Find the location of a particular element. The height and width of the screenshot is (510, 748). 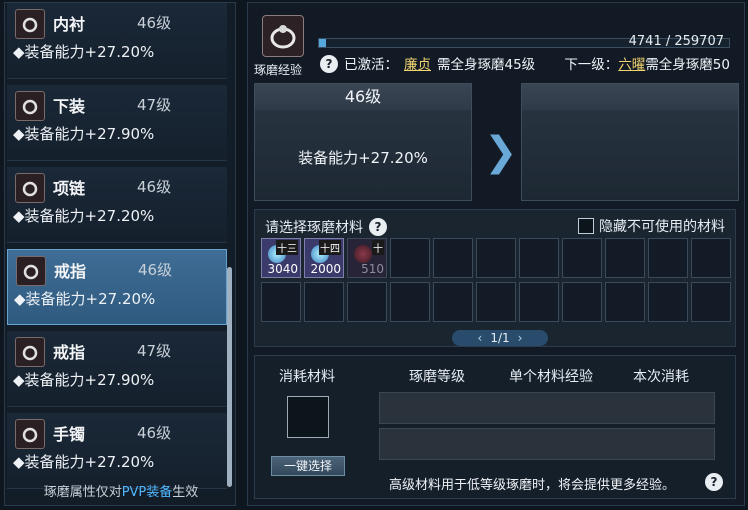

necklace-icon is located at coordinates (30, 188).